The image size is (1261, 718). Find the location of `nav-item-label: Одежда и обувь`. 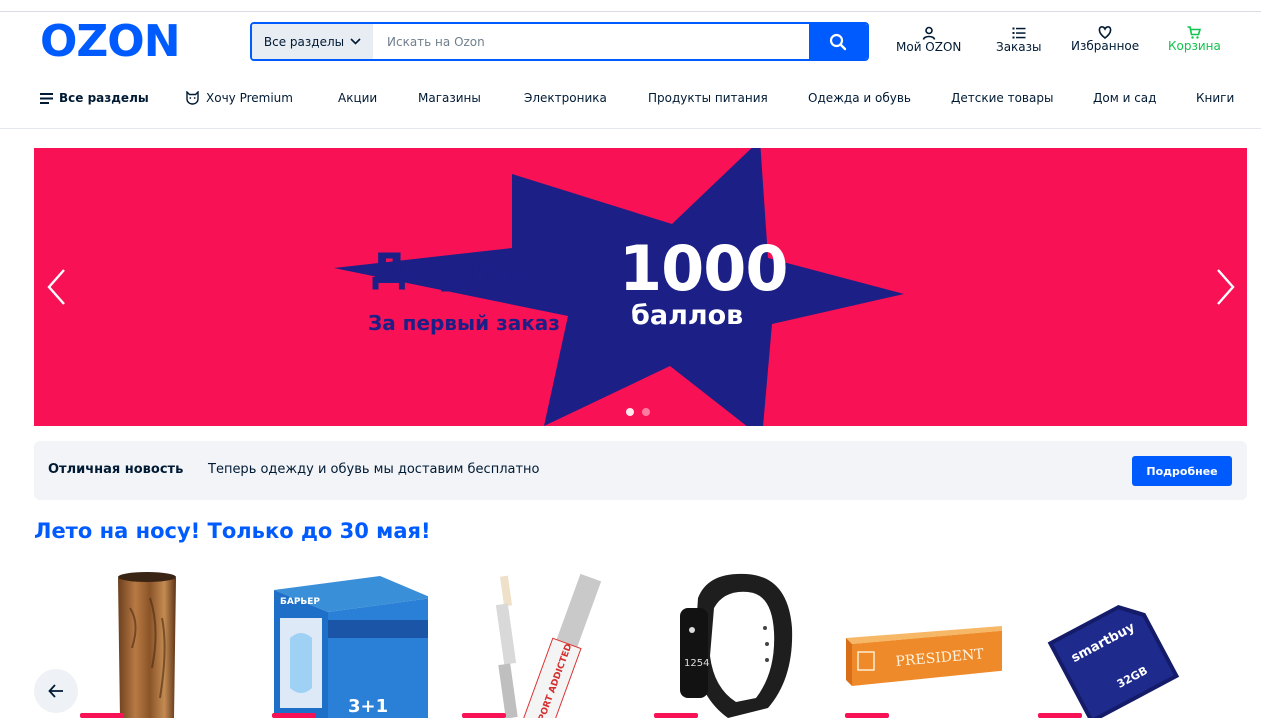

nav-item-label: Одежда и обувь is located at coordinates (860, 98).